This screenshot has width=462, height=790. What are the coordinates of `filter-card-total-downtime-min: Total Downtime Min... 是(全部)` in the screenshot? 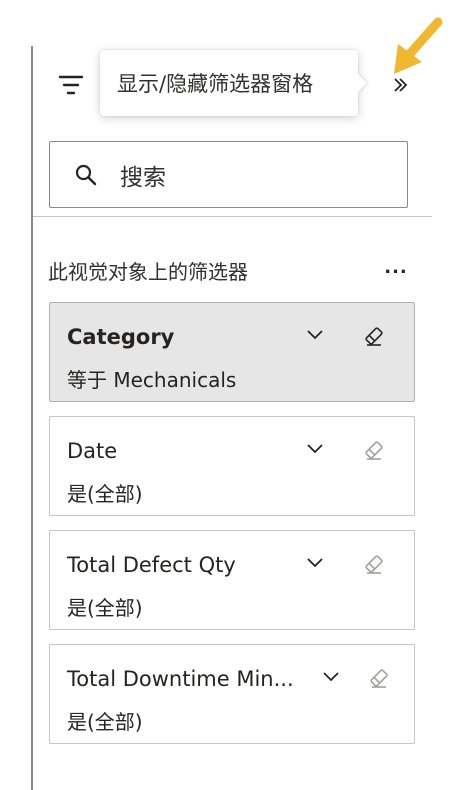 It's located at (232, 694).